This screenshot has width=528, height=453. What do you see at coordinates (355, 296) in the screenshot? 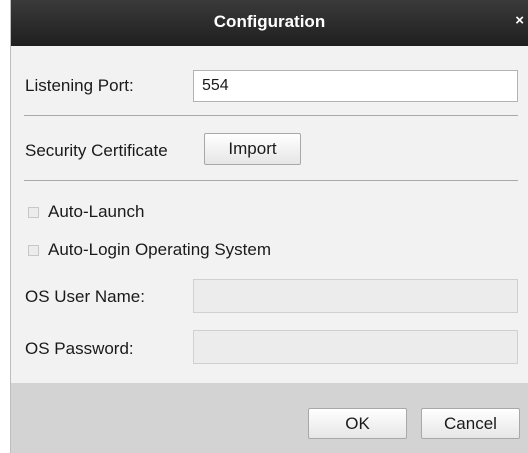
I see `os-user-name-input` at bounding box center [355, 296].